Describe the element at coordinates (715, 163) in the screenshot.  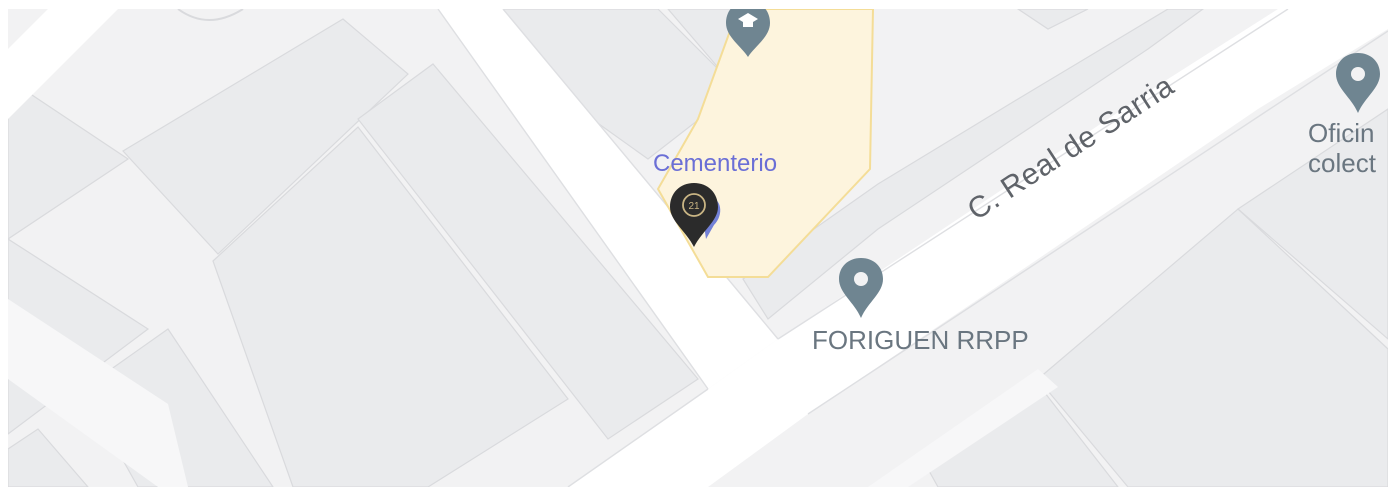
I see `cemetery-label: Cementerio` at that location.